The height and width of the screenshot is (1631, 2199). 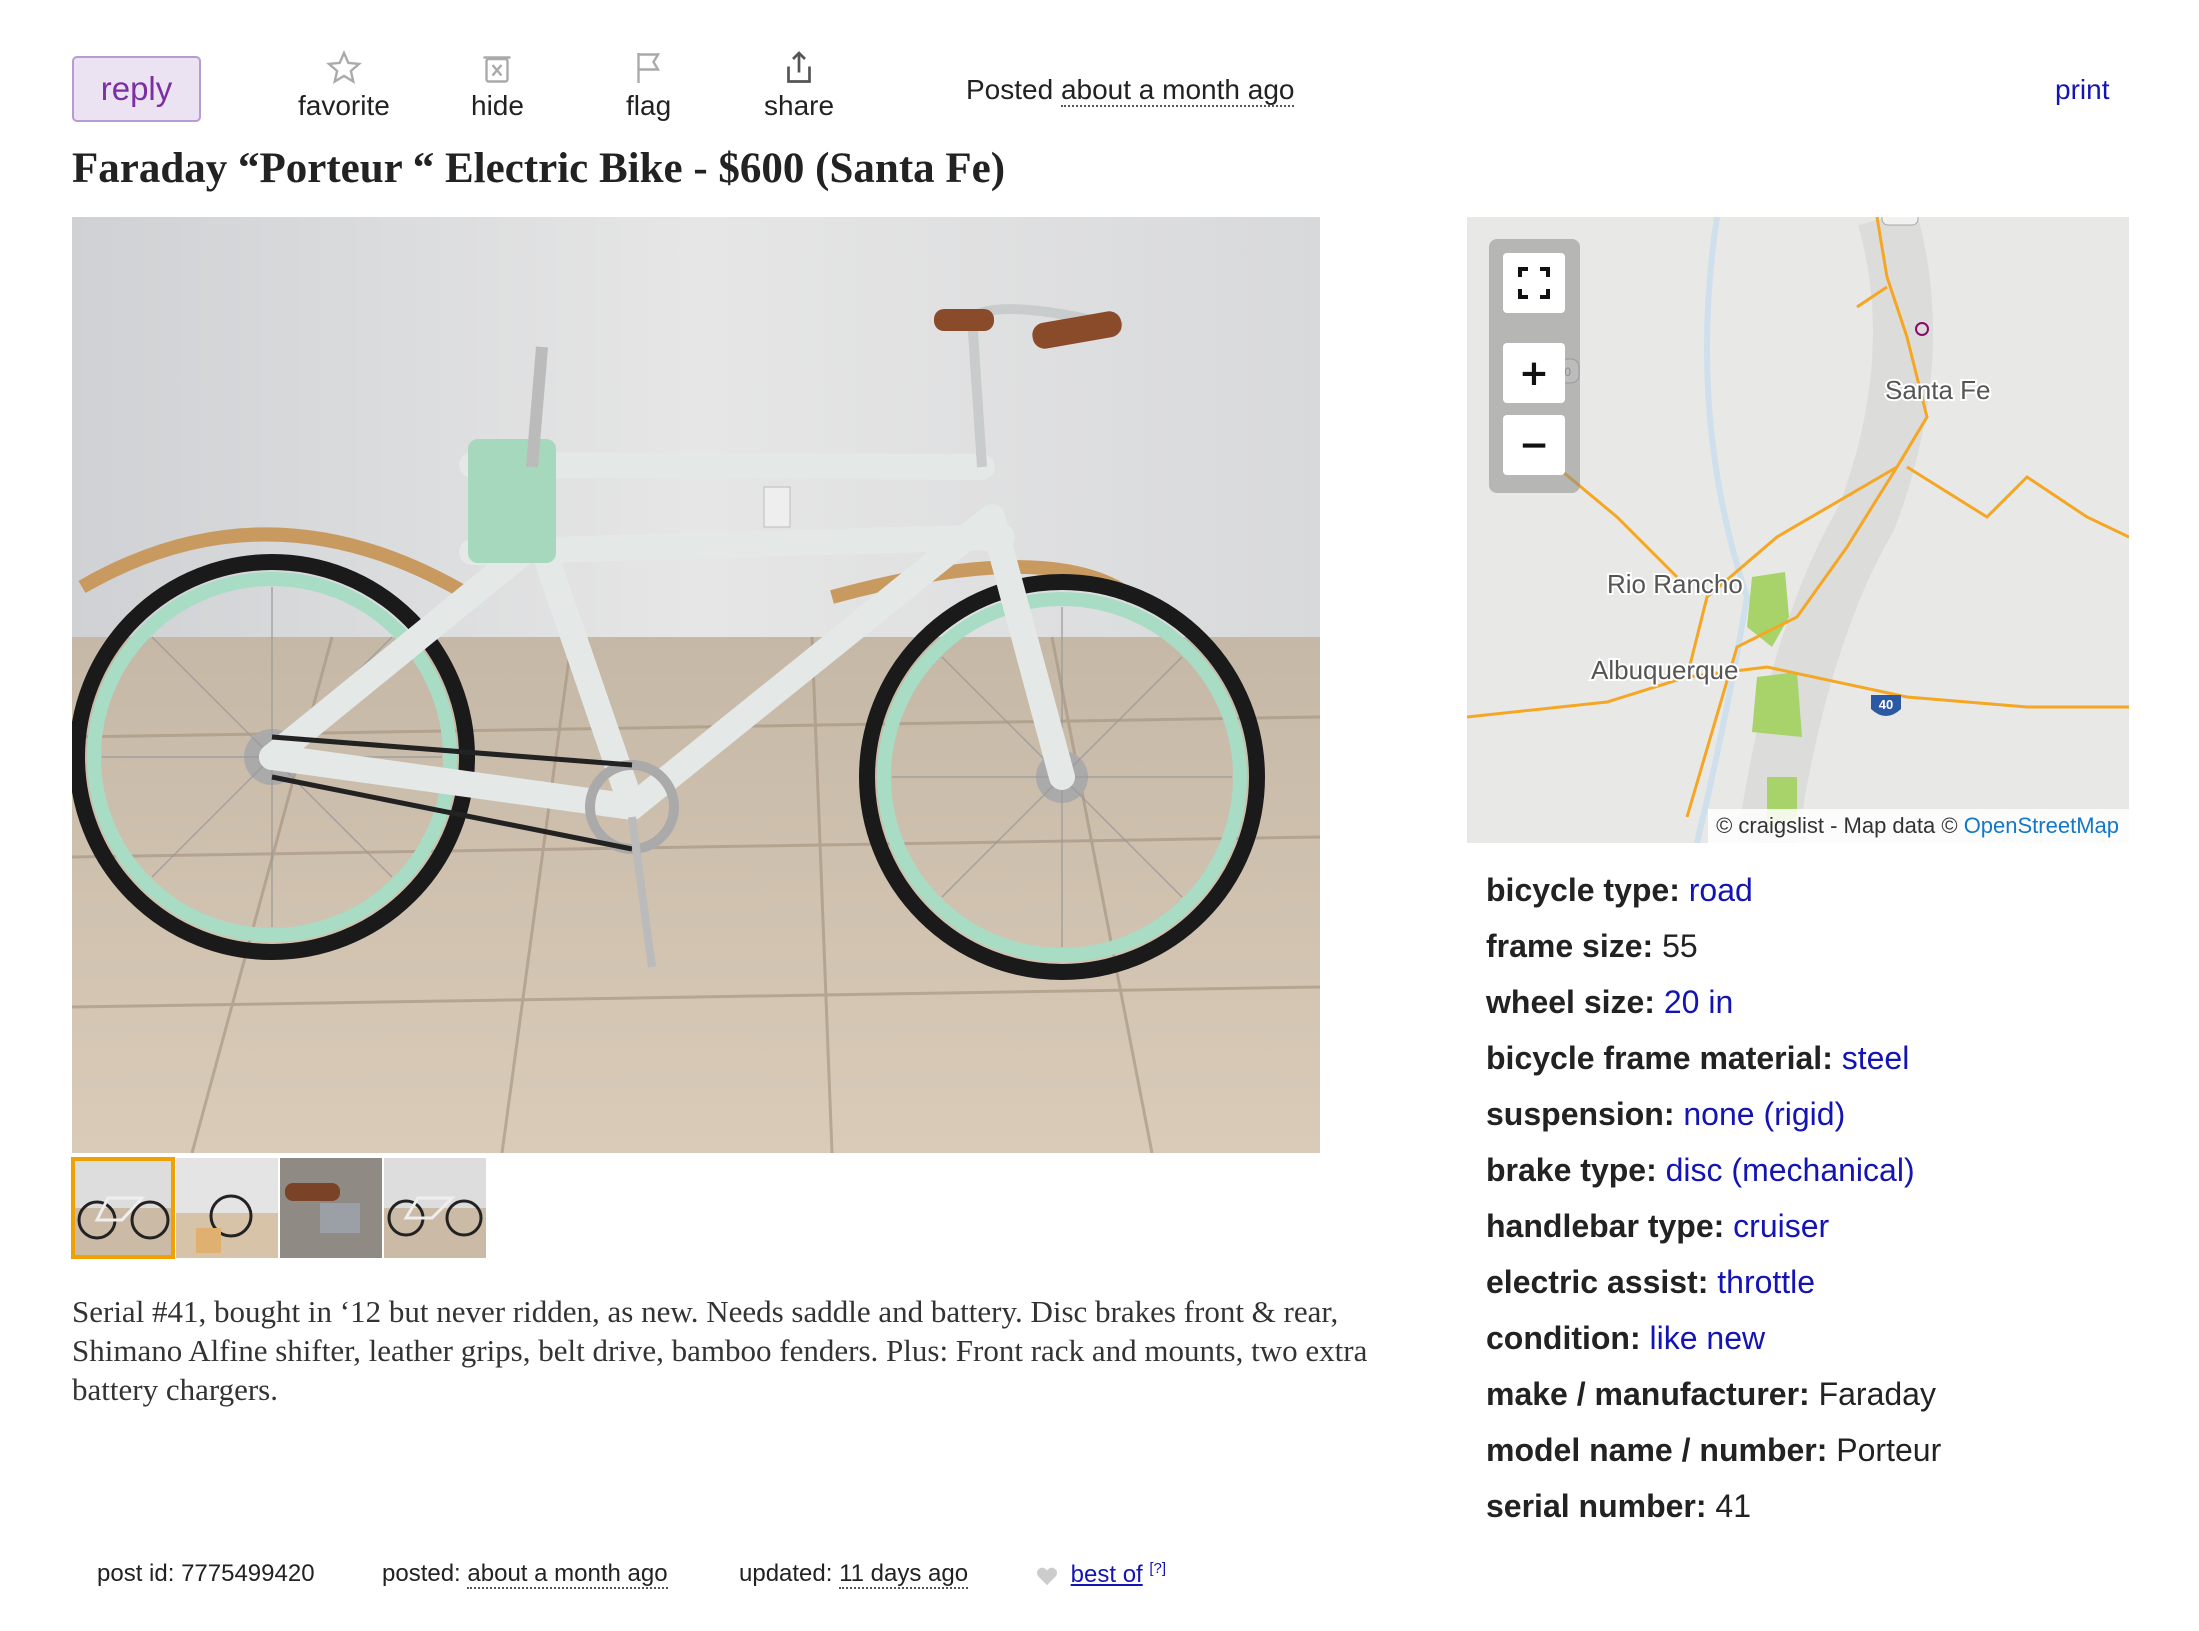 I want to click on attribute-key: make / manufacturer:, so click(x=1648, y=1394).